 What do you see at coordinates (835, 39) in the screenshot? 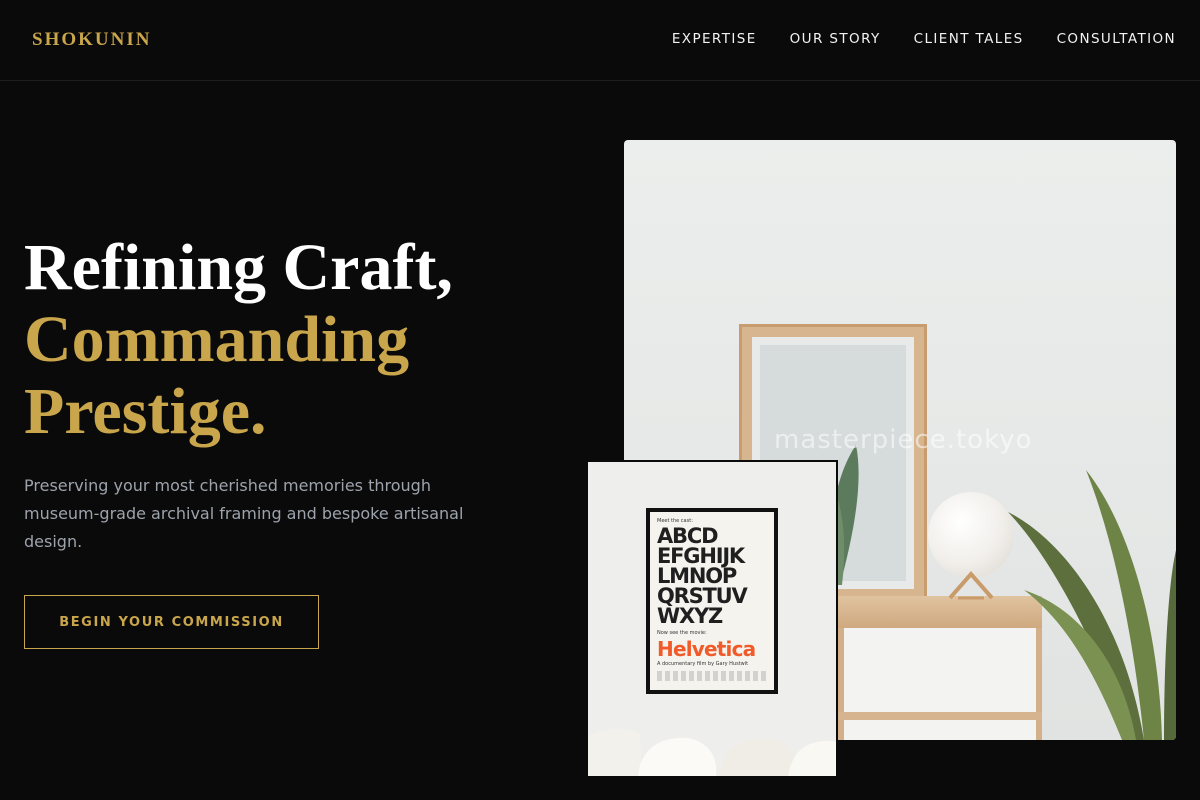
I see `nav-link-our-story: OUR STORY` at bounding box center [835, 39].